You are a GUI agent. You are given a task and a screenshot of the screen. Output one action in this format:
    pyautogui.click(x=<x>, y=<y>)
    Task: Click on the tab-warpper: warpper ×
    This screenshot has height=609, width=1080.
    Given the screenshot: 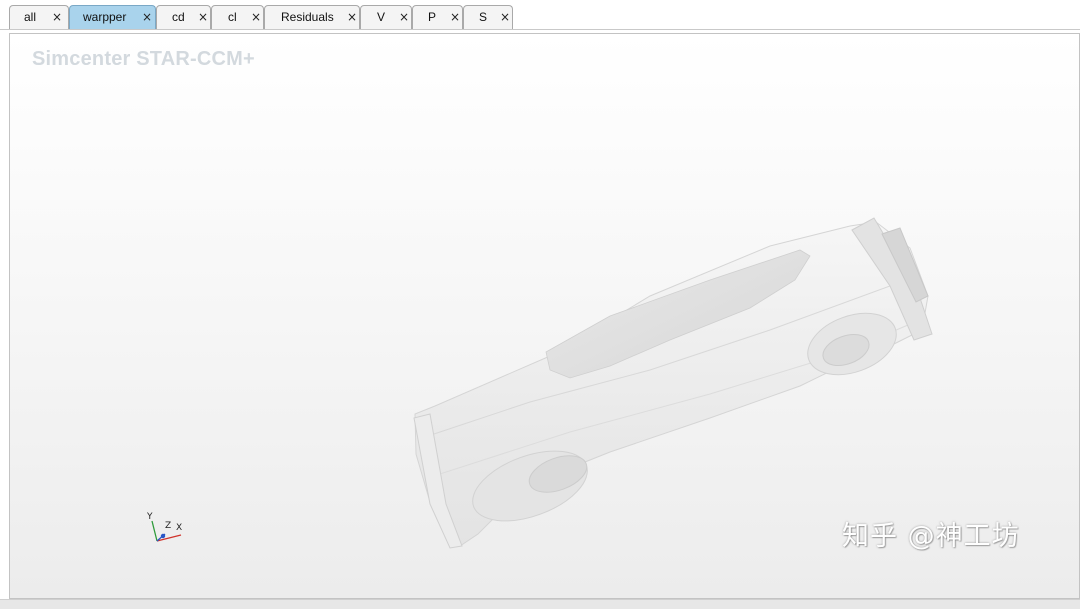 What is the action you would take?
    pyautogui.click(x=112, y=17)
    